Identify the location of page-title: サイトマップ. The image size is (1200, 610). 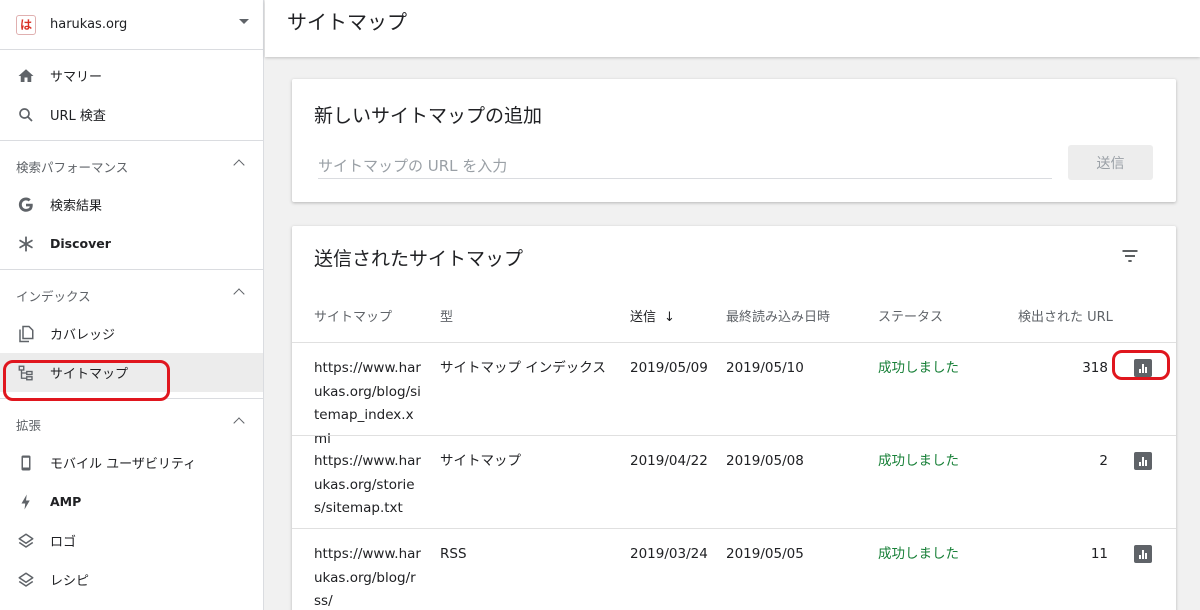
(347, 22).